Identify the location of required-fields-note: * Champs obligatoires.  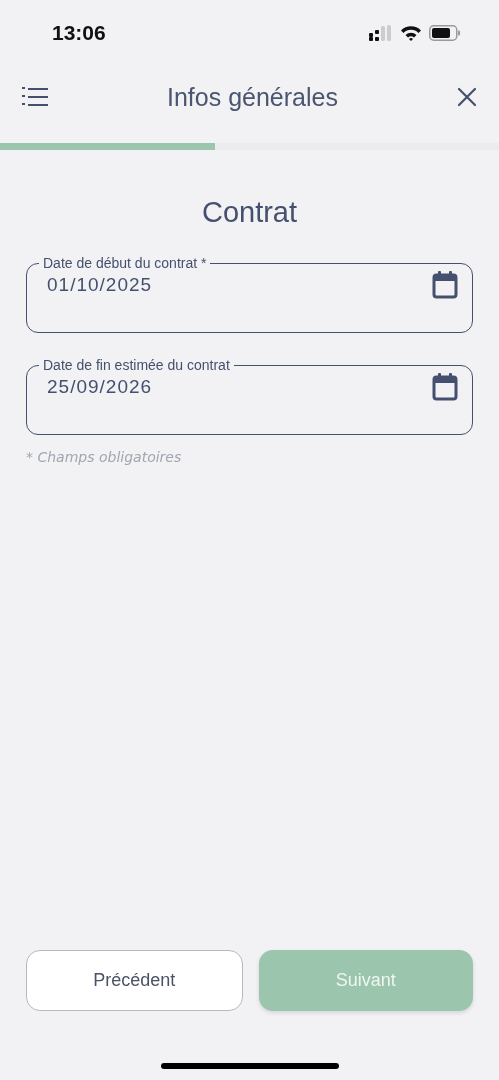
(104, 457).